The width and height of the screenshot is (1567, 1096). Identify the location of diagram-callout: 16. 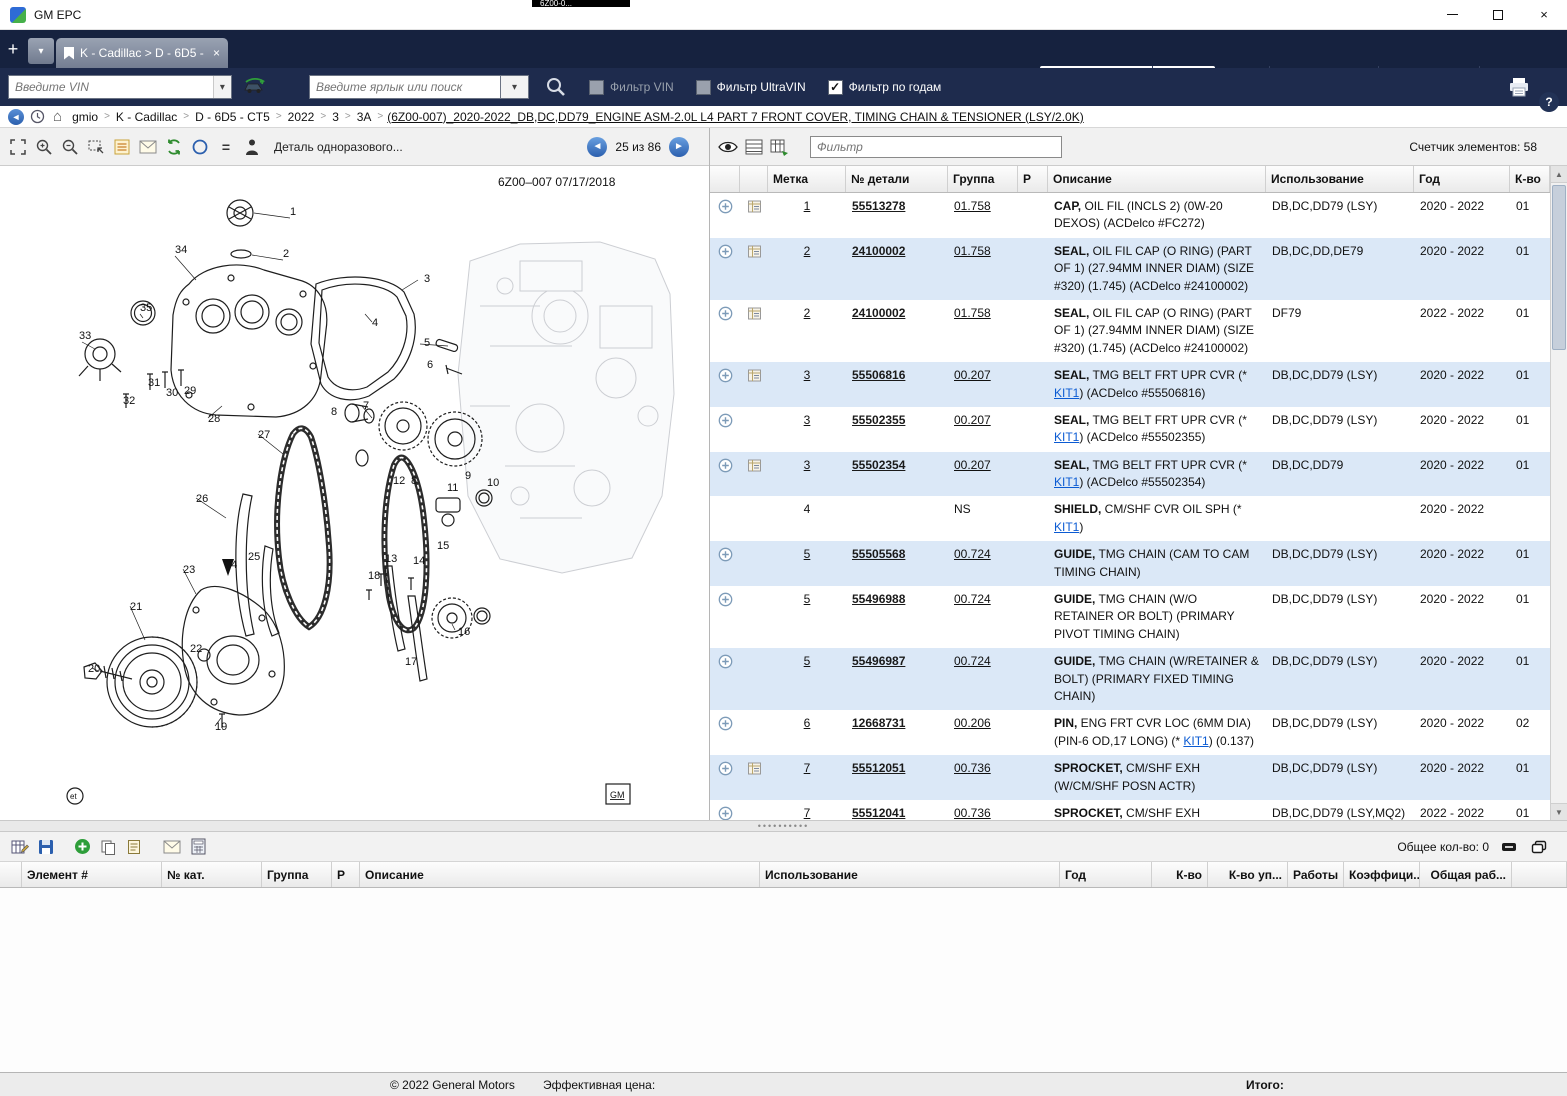
(464, 632).